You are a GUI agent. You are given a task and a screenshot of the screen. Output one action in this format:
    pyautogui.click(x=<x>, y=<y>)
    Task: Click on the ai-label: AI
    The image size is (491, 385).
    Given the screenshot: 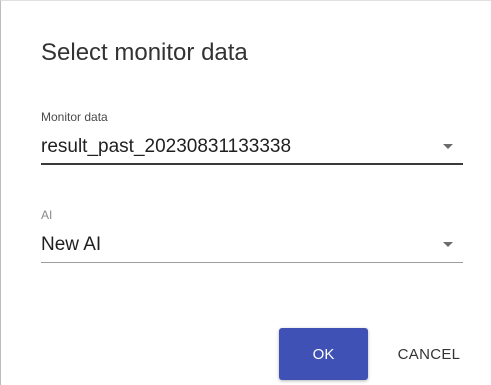 What is the action you would take?
    pyautogui.click(x=47, y=215)
    